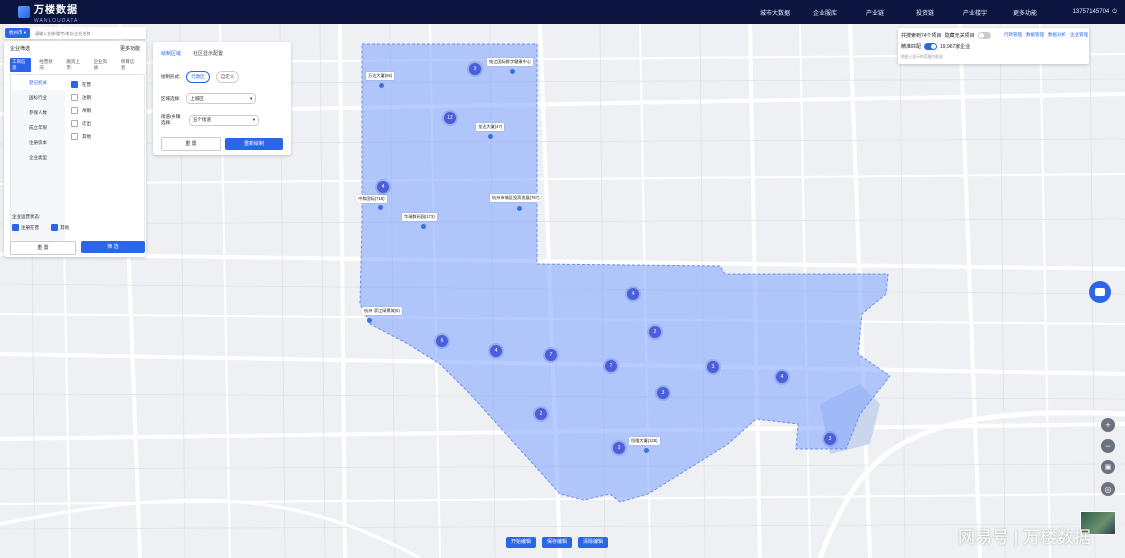 This screenshot has width=1125, height=558. Describe the element at coordinates (875, 12) in the screenshot. I see `nav-item-industry-chain: 产业链` at that location.